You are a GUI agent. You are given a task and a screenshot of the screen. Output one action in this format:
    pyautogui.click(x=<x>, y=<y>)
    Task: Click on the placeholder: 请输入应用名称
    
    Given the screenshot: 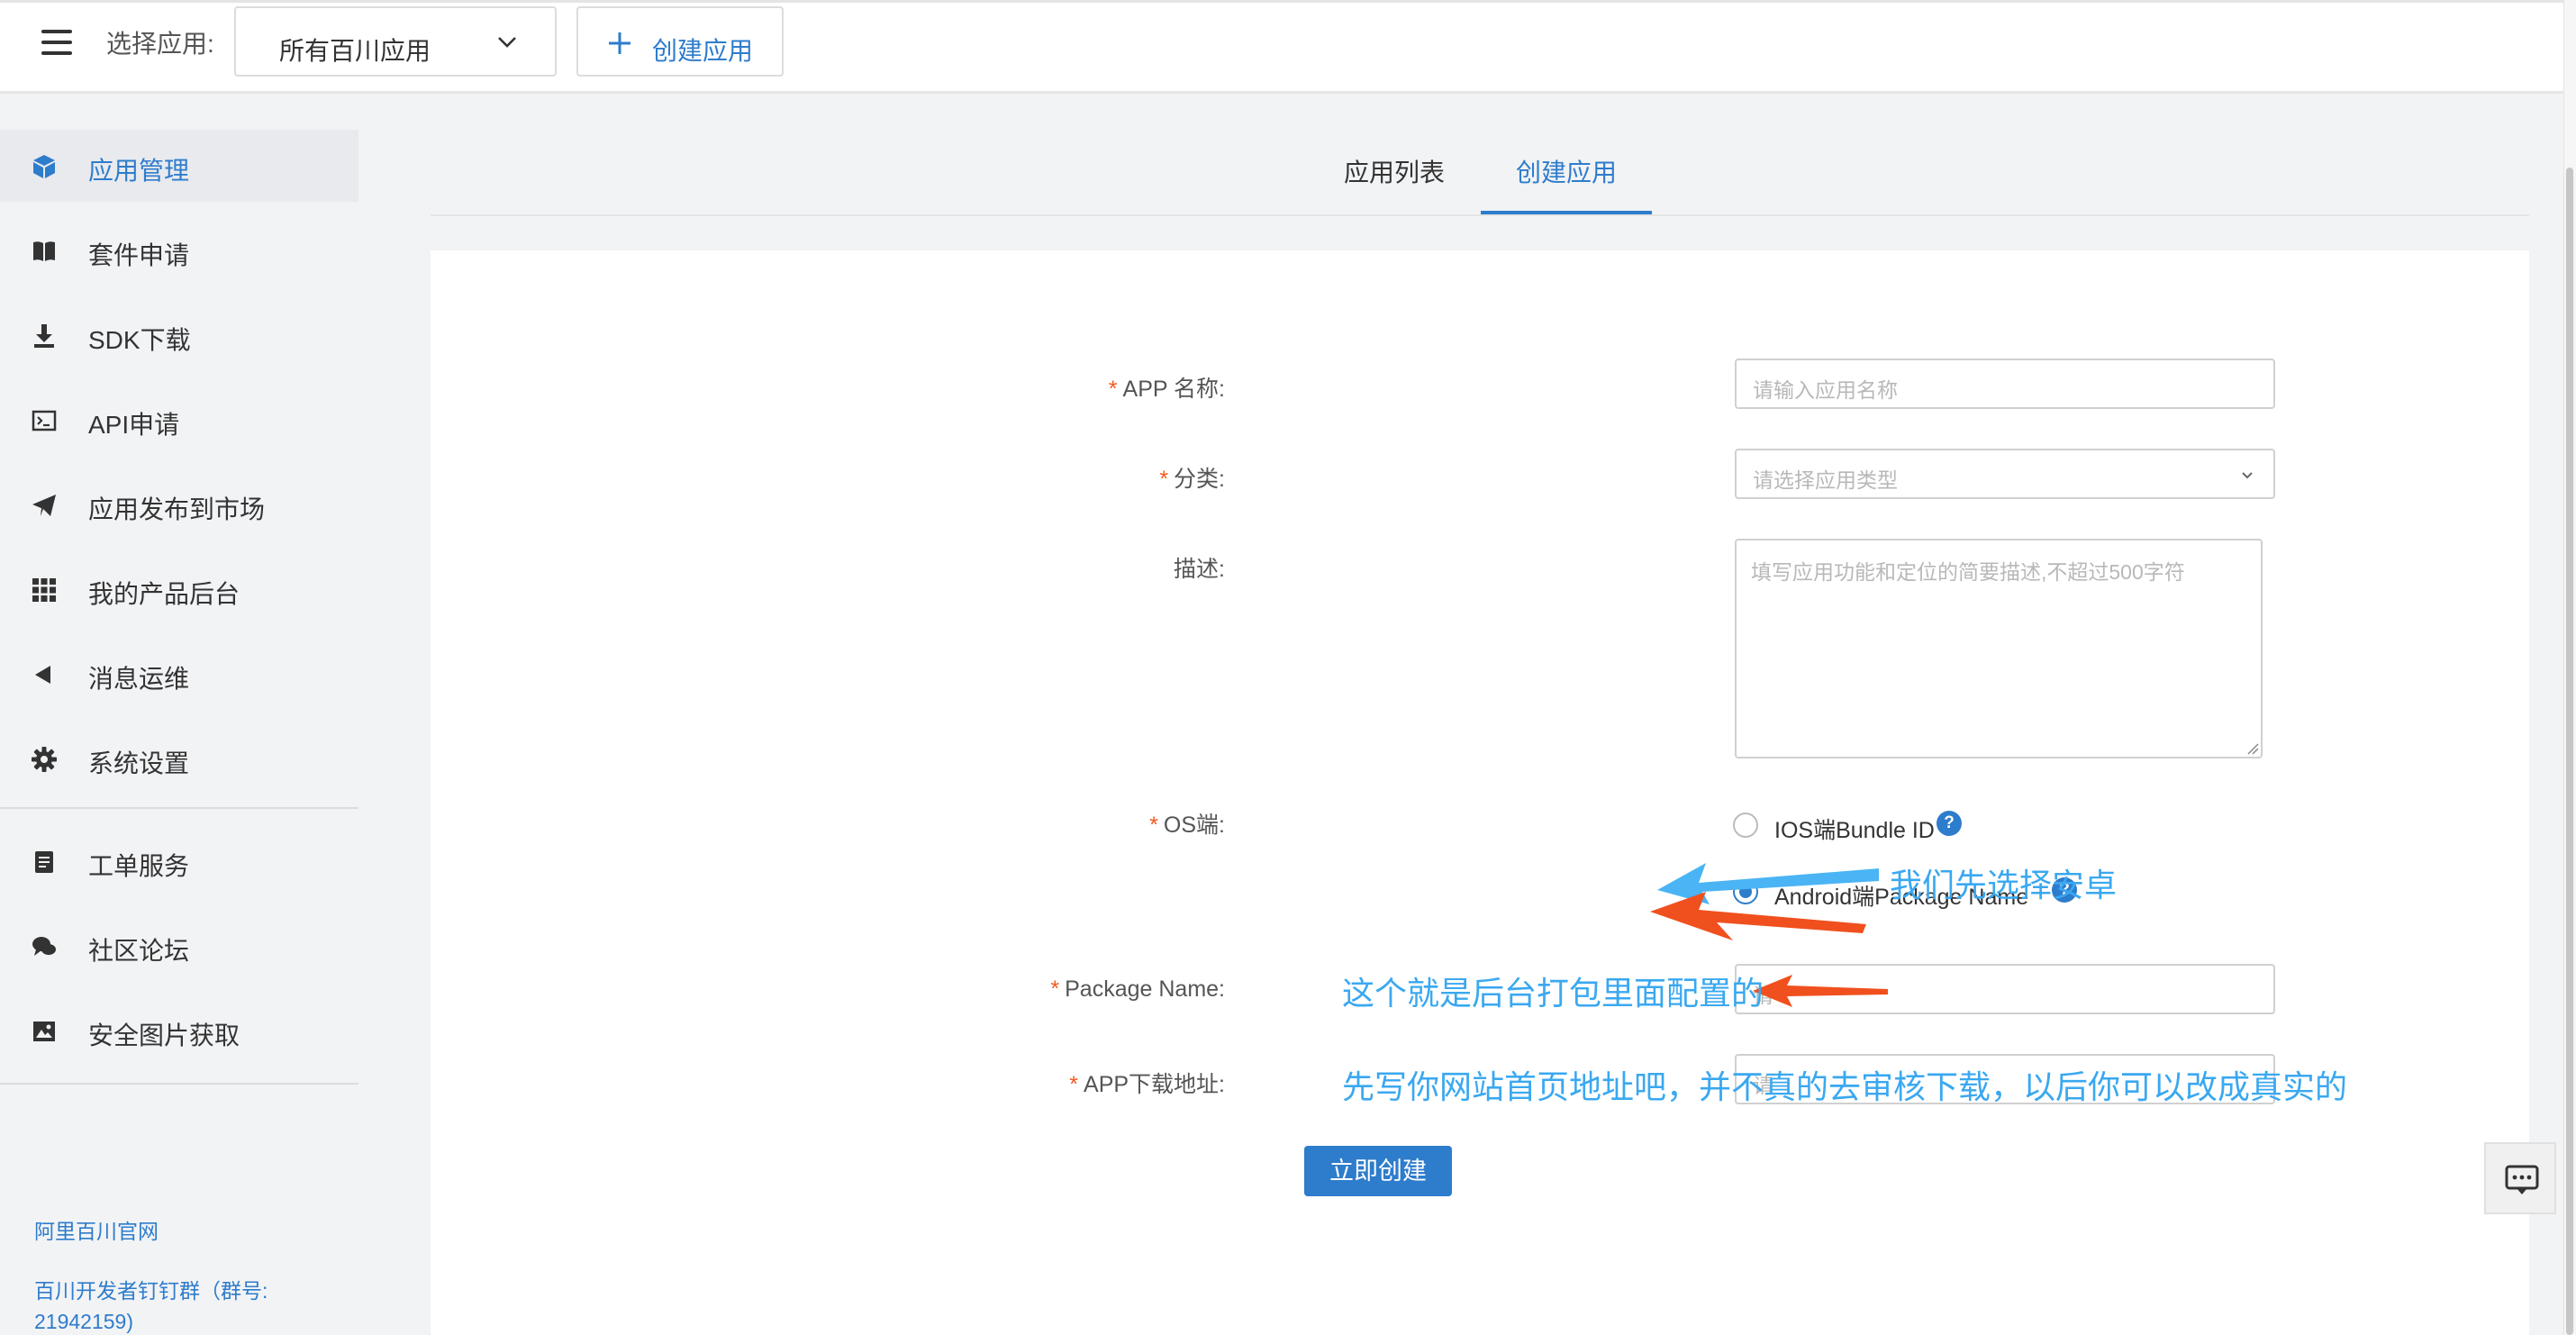 What is the action you would take?
    pyautogui.click(x=1825, y=390)
    